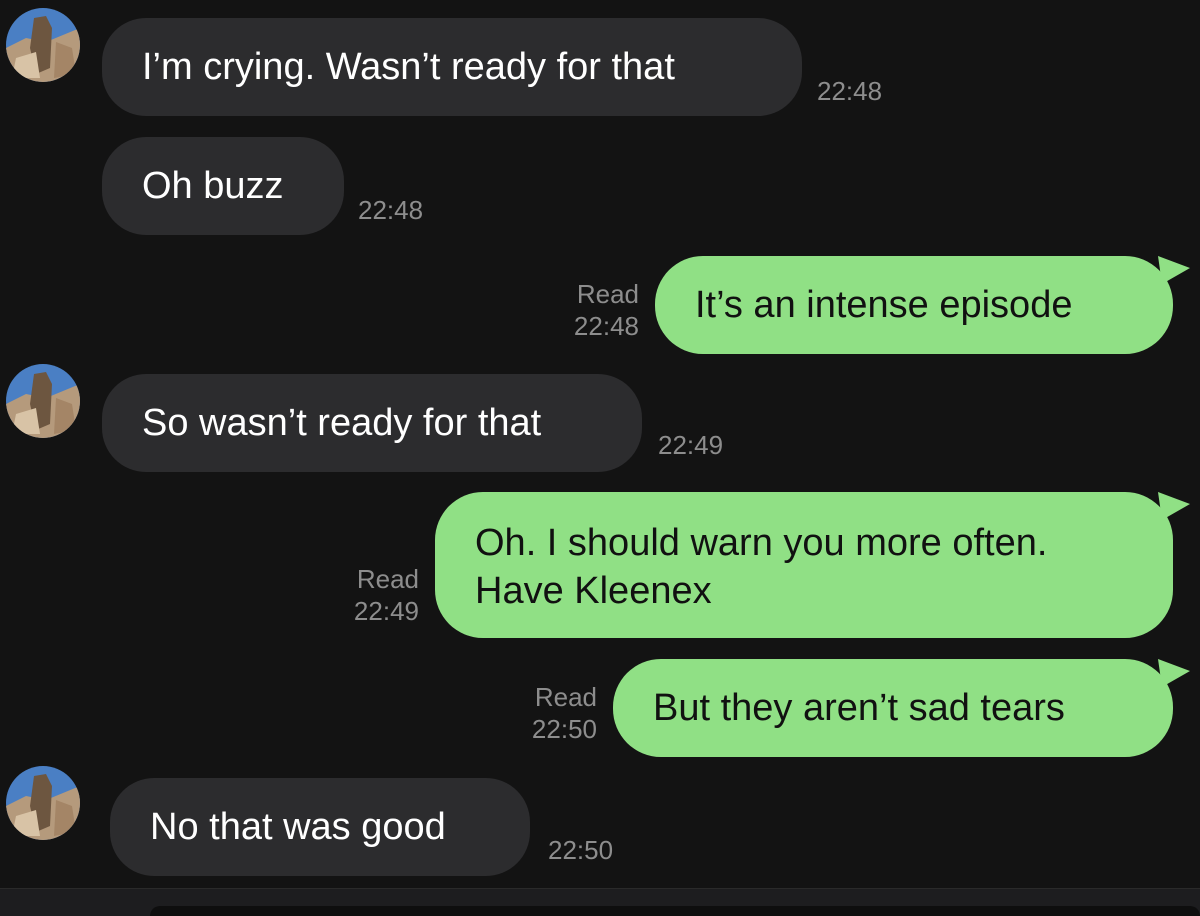 Image resolution: width=1200 pixels, height=916 pixels. Describe the element at coordinates (408, 67) in the screenshot. I see `message-text: I’m crying. Wasn’t ready for that` at that location.